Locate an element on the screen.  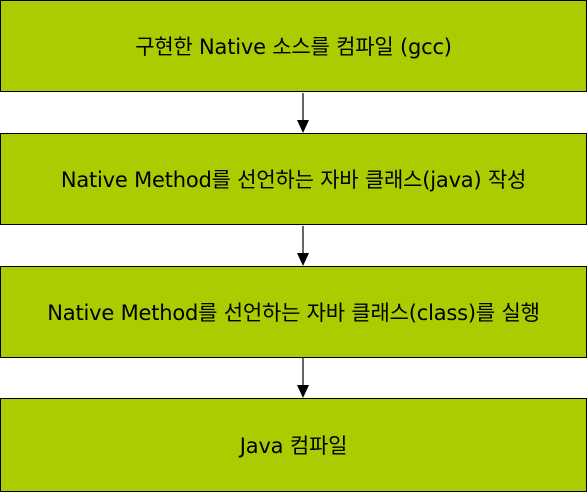
step-label: Native Method를 선언하는 자바 클래스(java) 작성 is located at coordinates (293, 180).